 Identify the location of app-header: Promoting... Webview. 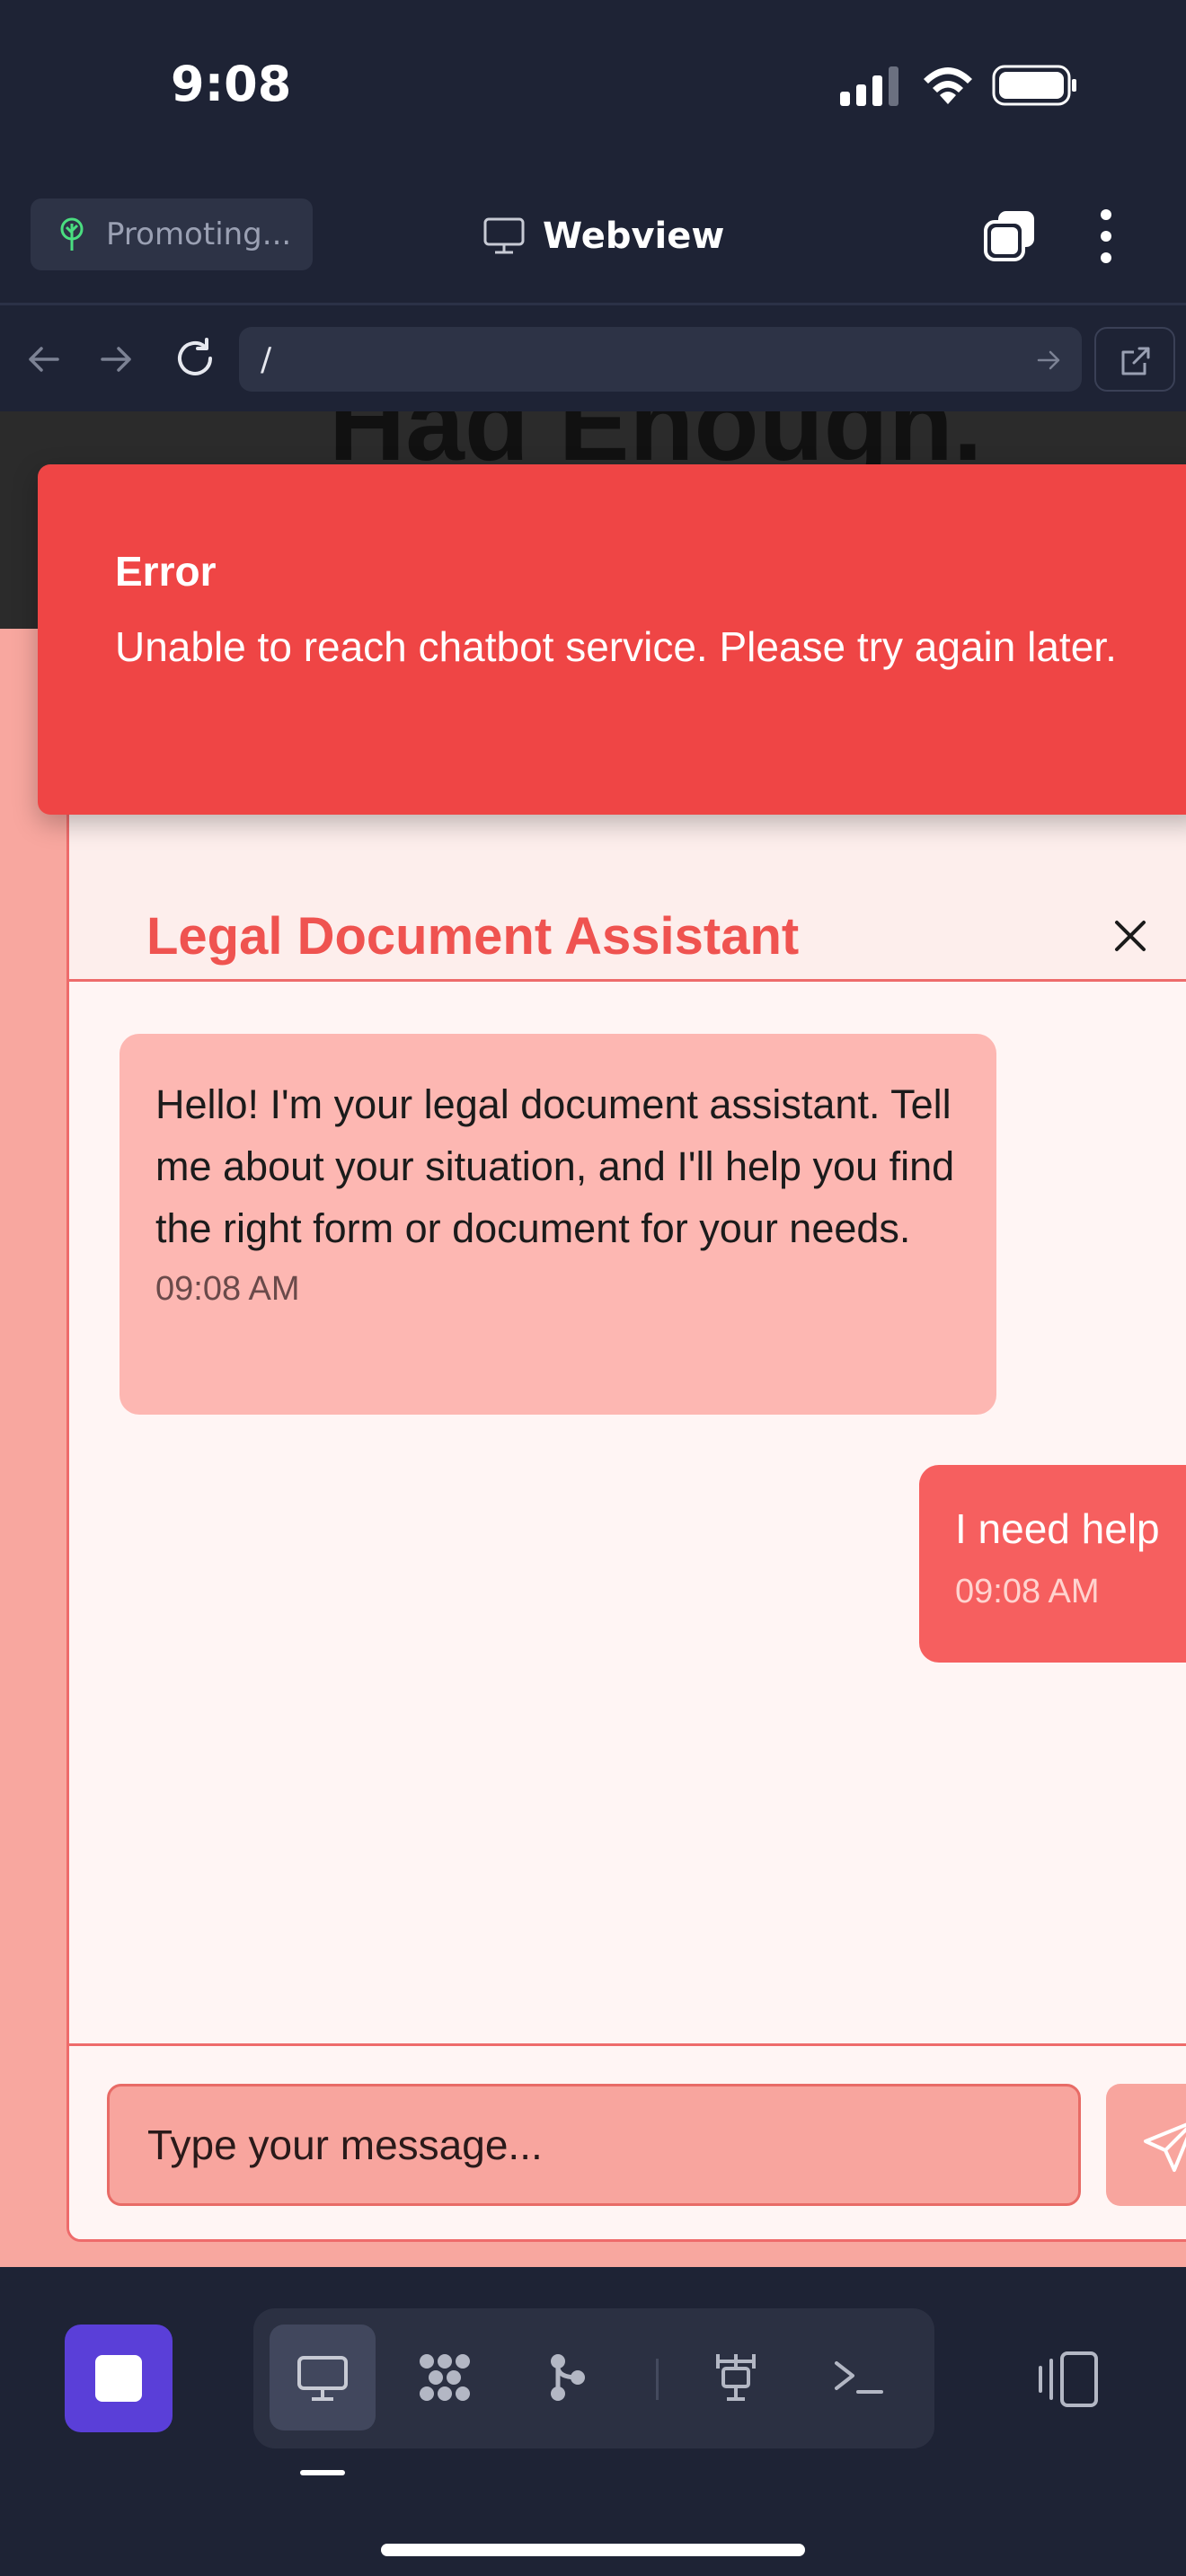
(593, 240).